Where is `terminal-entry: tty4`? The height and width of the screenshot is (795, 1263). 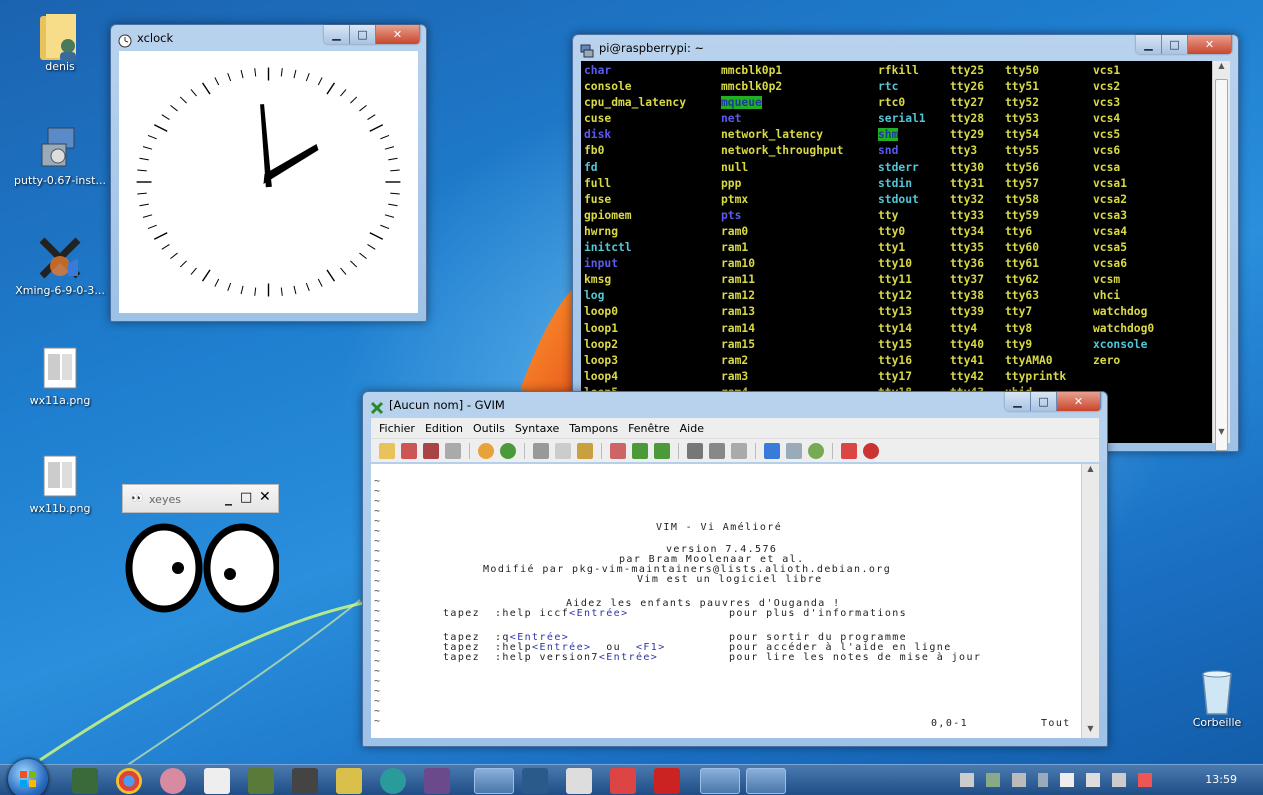 terminal-entry: tty4 is located at coordinates (964, 328).